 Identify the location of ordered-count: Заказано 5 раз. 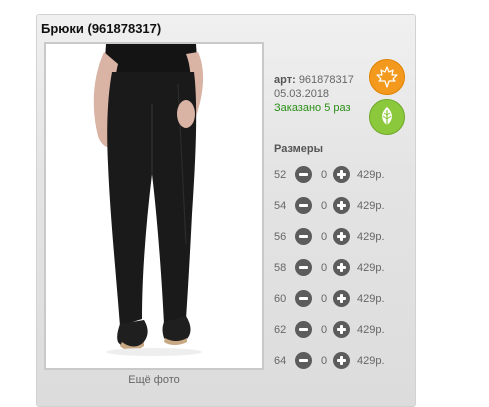
(312, 108).